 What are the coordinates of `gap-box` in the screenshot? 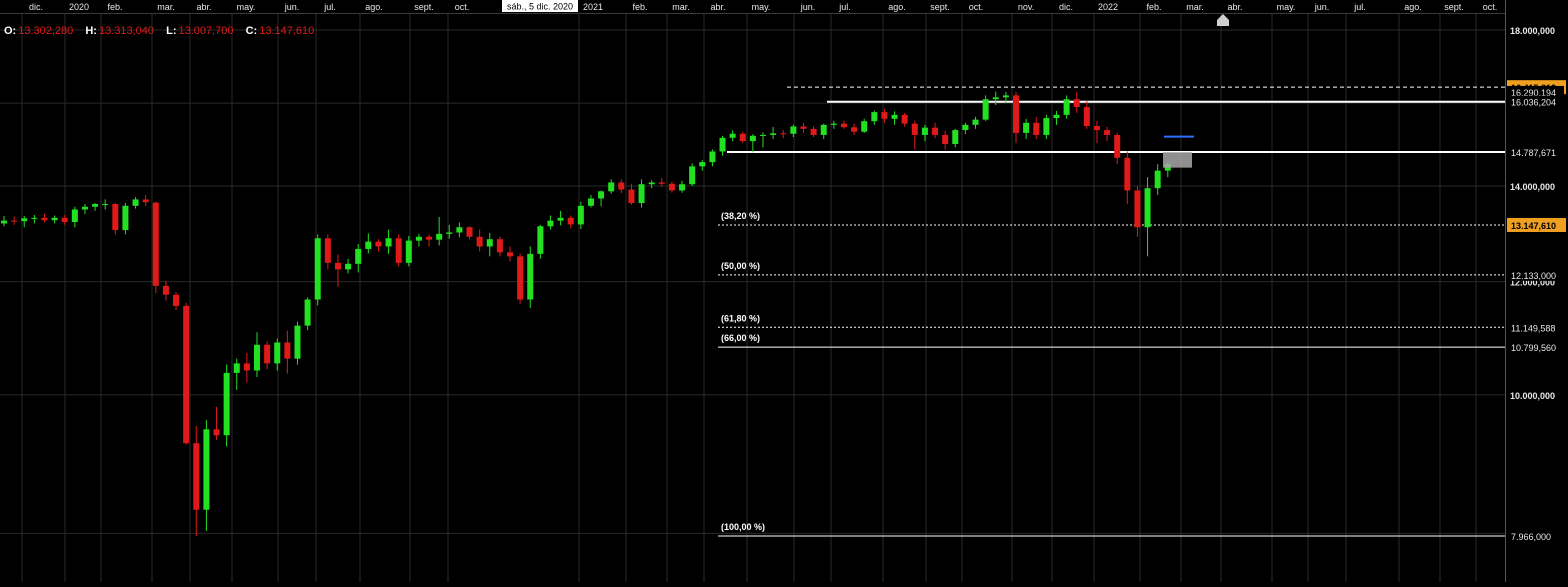 It's located at (1177, 160).